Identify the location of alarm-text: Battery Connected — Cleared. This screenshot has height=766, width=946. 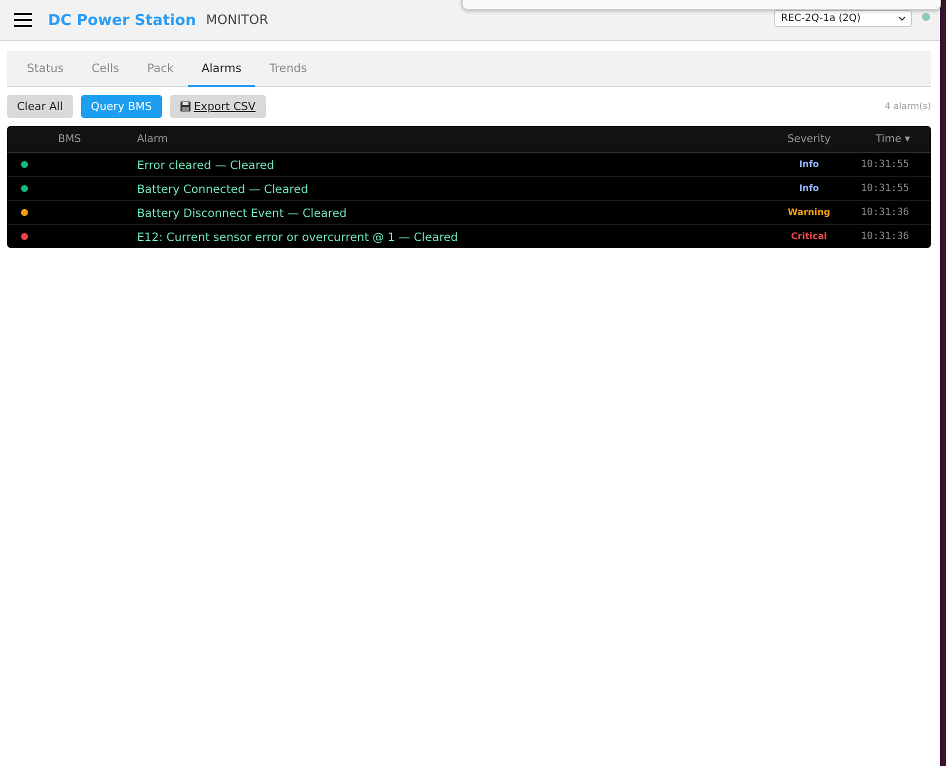
(223, 189).